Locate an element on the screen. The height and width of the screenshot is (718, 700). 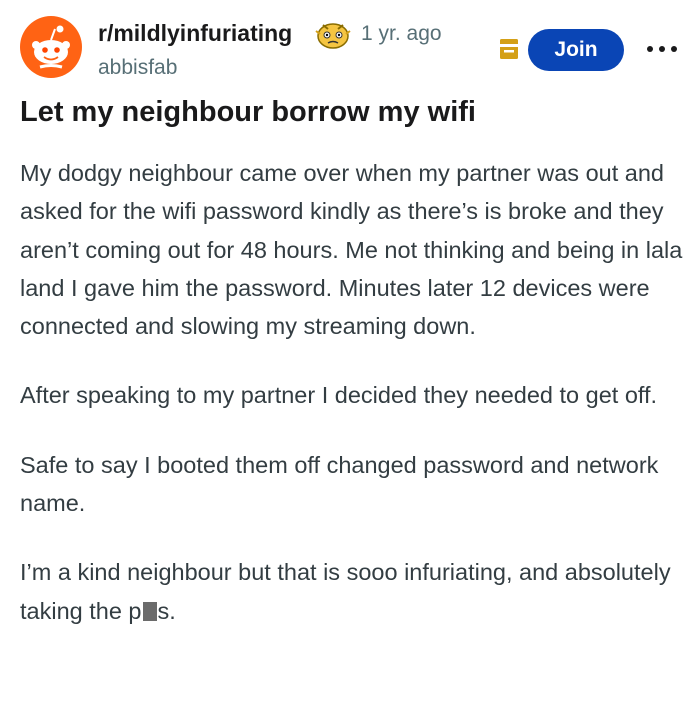
mod-flag-icon is located at coordinates (509, 49).